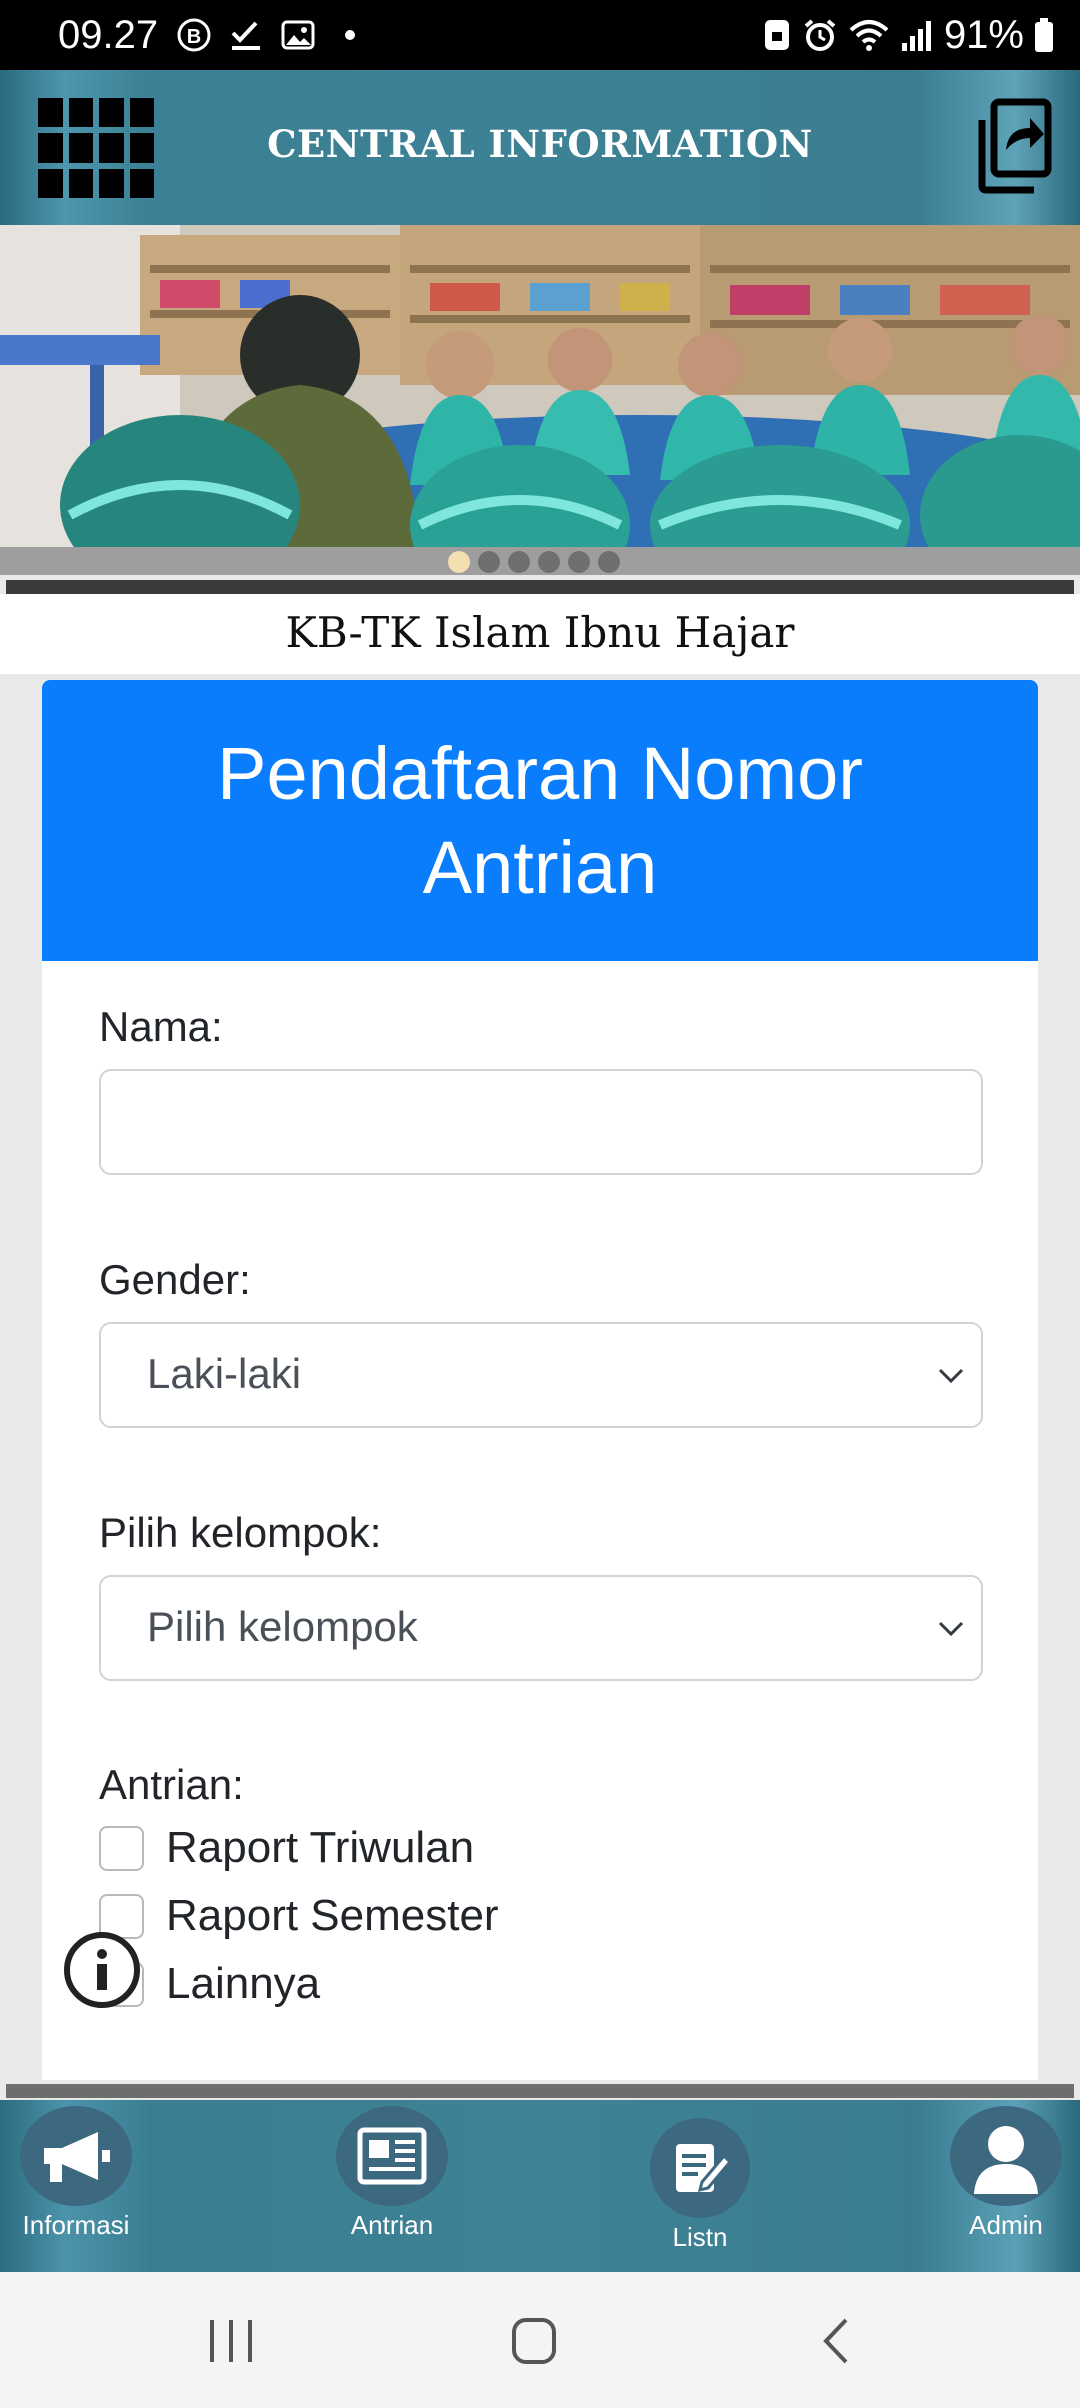 The width and height of the screenshot is (1080, 2408). Describe the element at coordinates (246, 35) in the screenshot. I see `checklist-notification-icon` at that location.